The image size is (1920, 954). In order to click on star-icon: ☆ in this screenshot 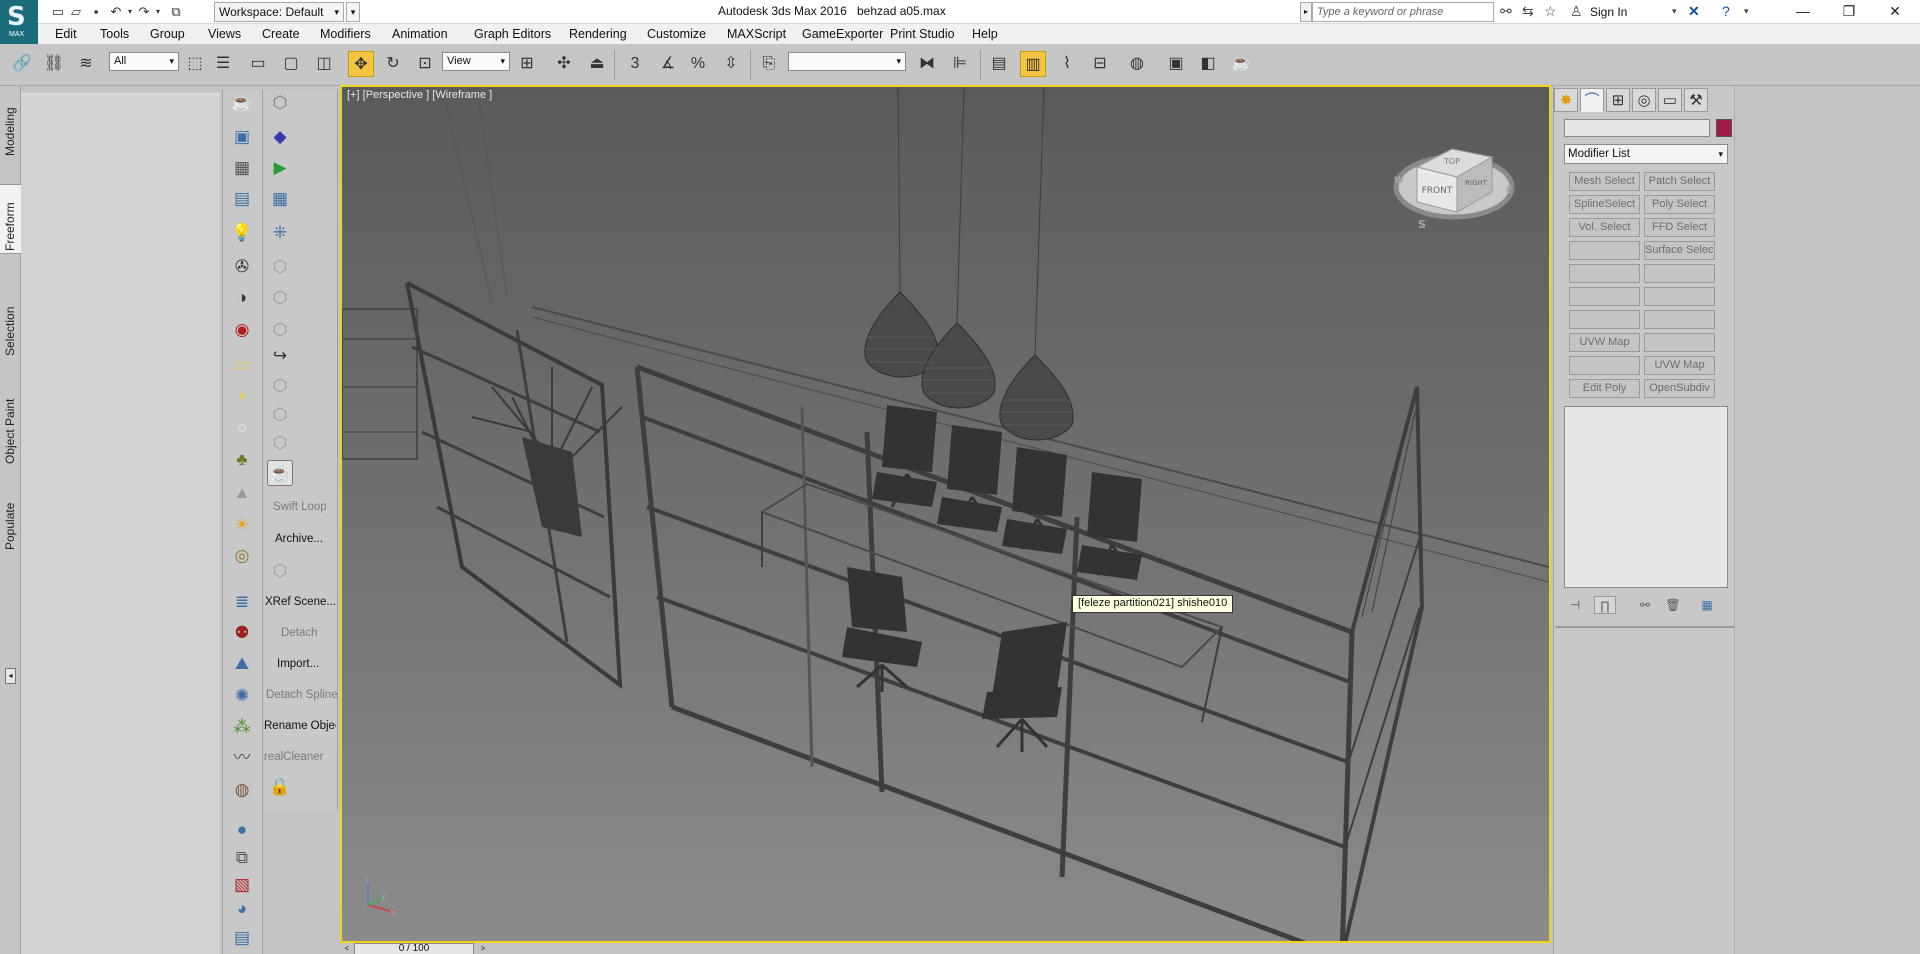, I will do `click(1550, 11)`.